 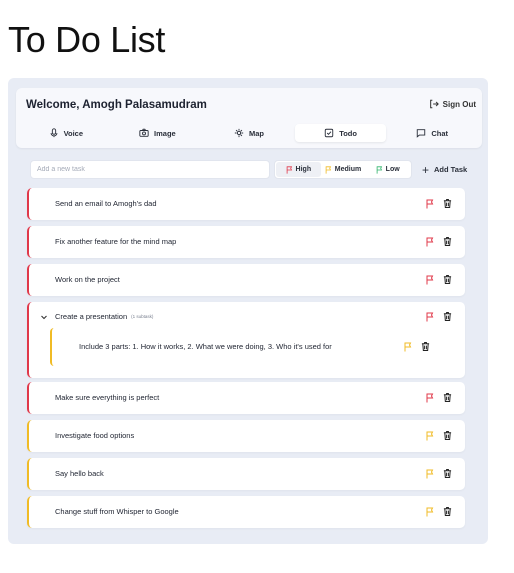 What do you see at coordinates (246, 436) in the screenshot?
I see `task-item: Investigate food options` at bounding box center [246, 436].